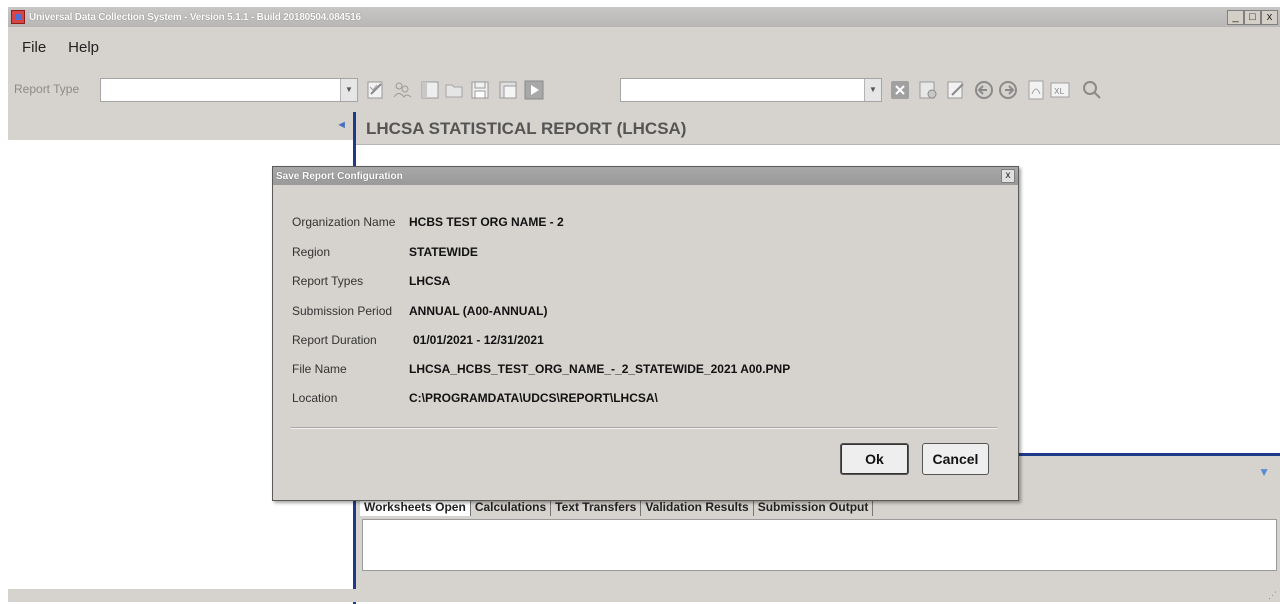  Describe the element at coordinates (344, 222) in the screenshot. I see `organization-label: Organization Name` at that location.